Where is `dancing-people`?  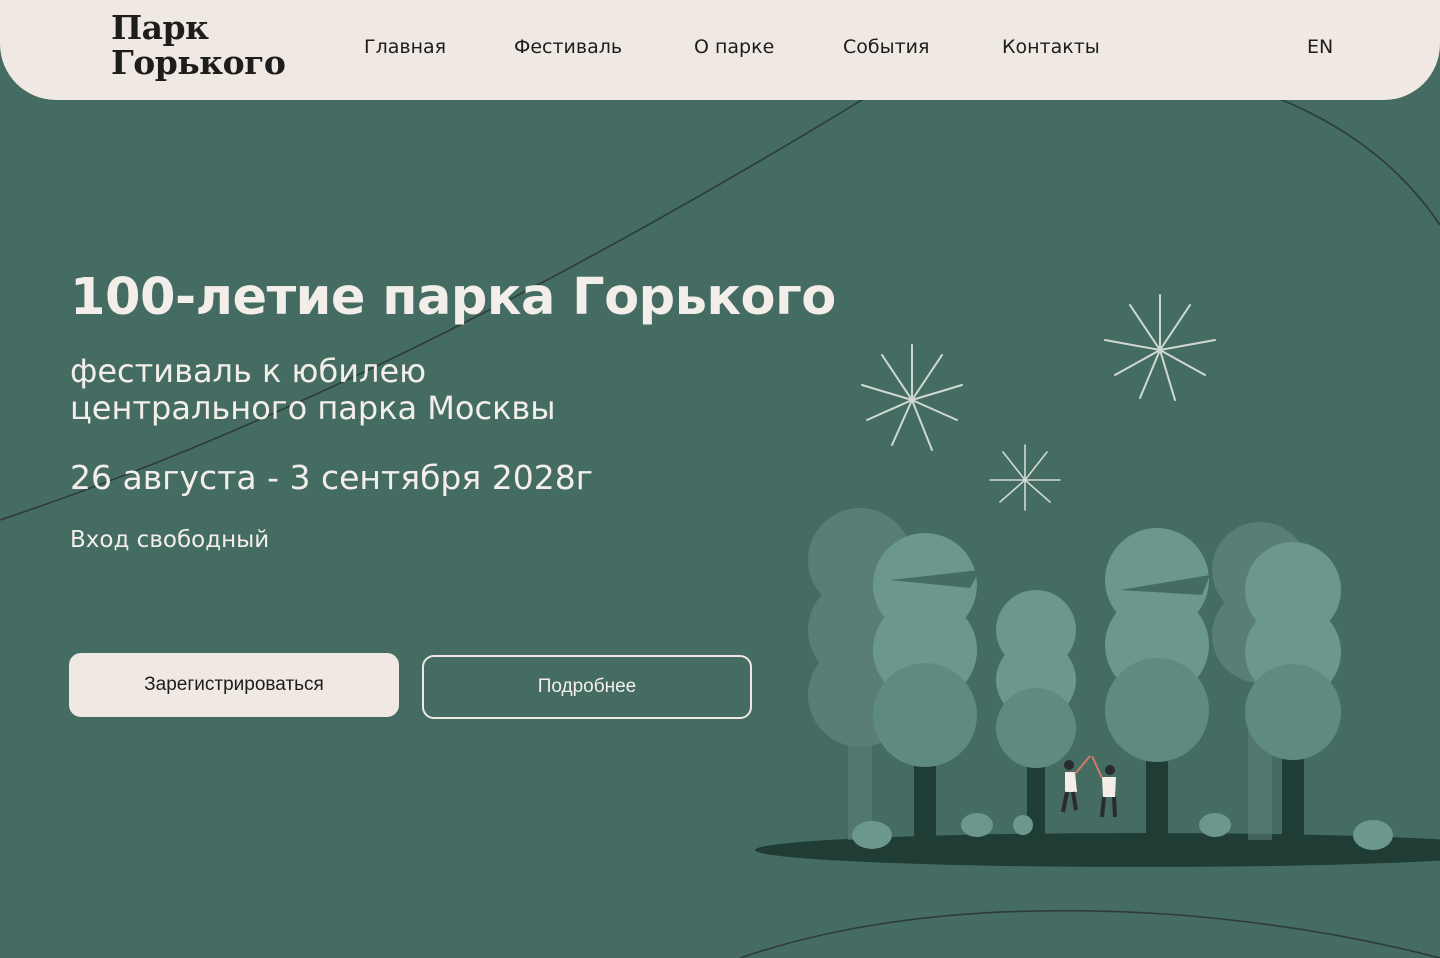
dancing-people is located at coordinates (1089, 786).